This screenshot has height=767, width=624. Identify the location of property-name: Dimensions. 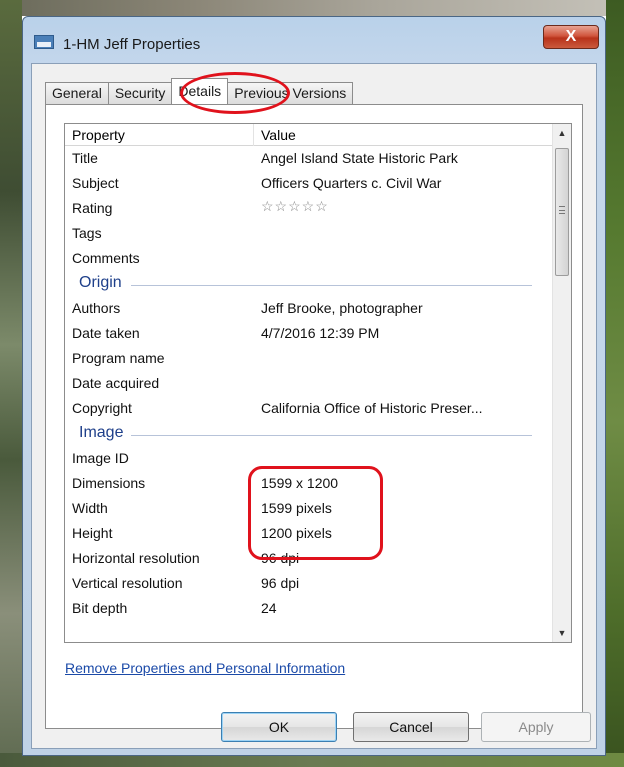
(109, 483).